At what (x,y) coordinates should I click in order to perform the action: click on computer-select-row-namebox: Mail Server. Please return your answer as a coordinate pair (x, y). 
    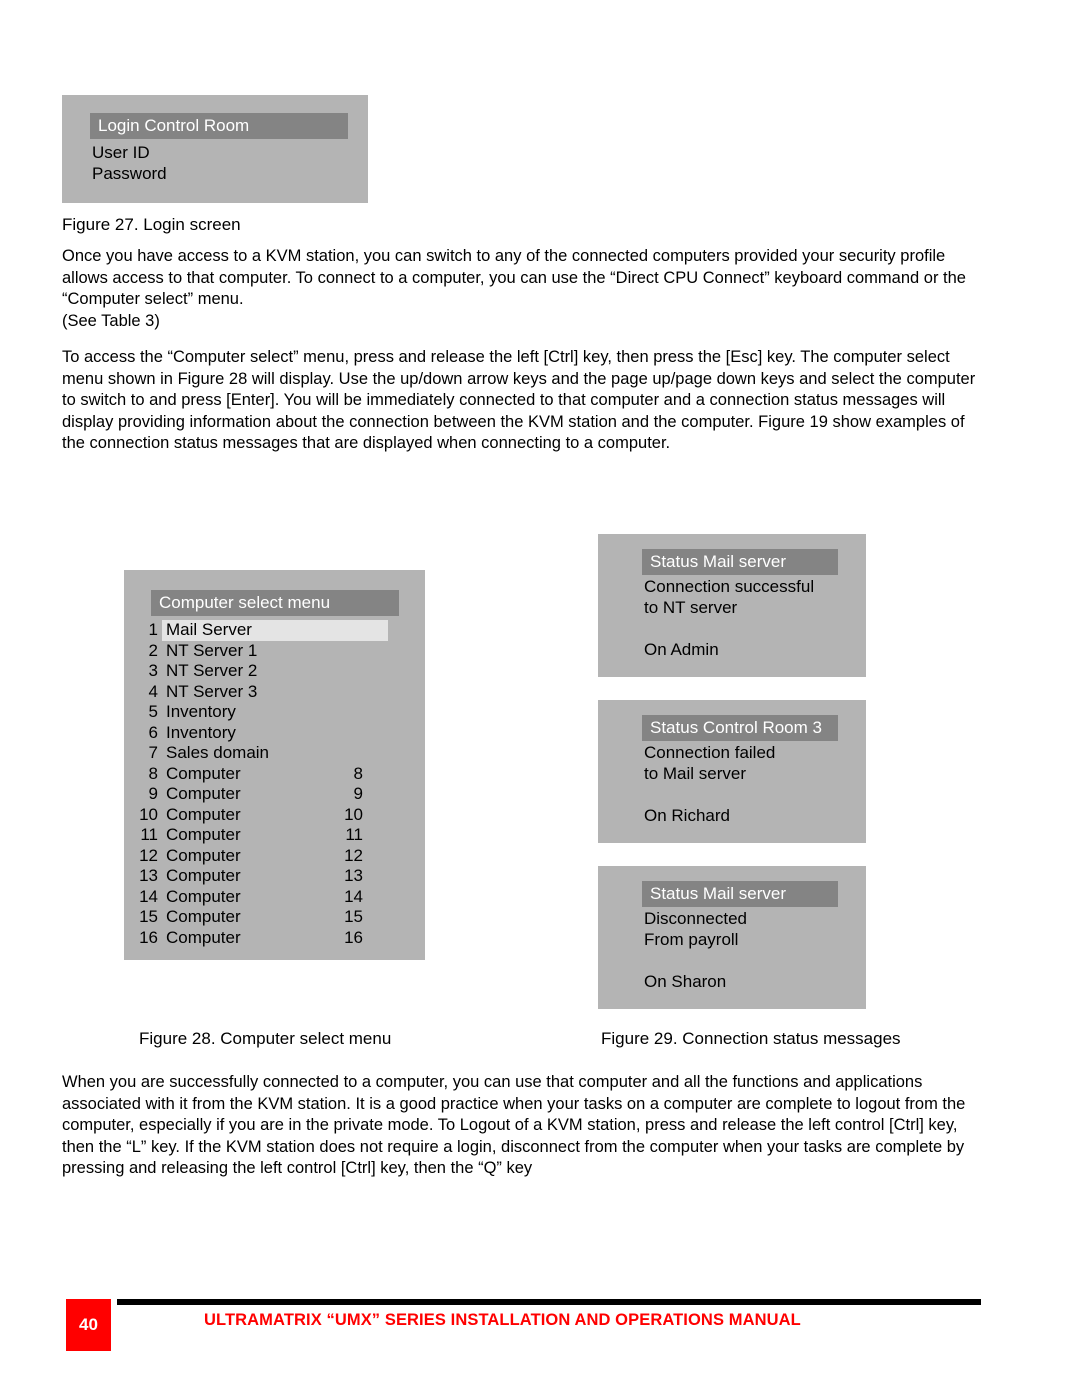
    Looking at the image, I should click on (275, 630).